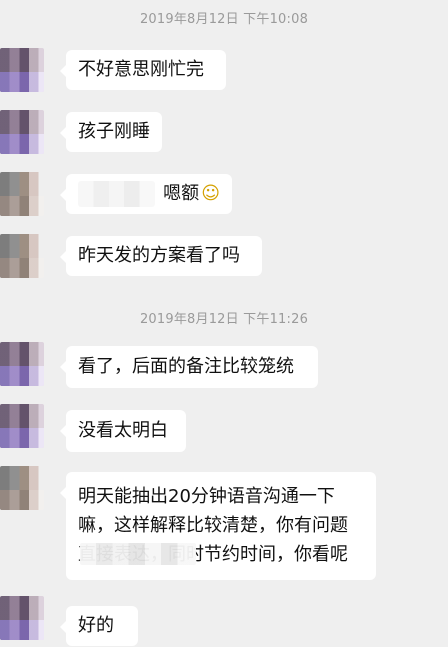  I want to click on message-bubble: 嗯额 ☺, so click(146, 194).